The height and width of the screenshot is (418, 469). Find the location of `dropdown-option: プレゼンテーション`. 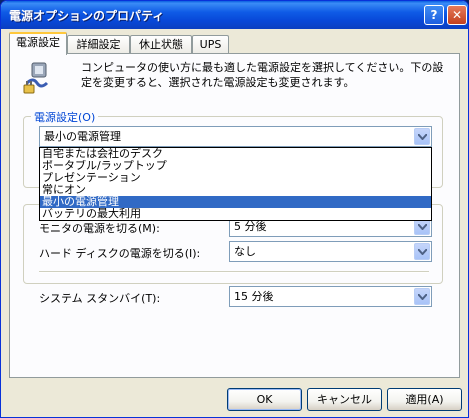

dropdown-option: プレゼンテーション is located at coordinates (235, 178).